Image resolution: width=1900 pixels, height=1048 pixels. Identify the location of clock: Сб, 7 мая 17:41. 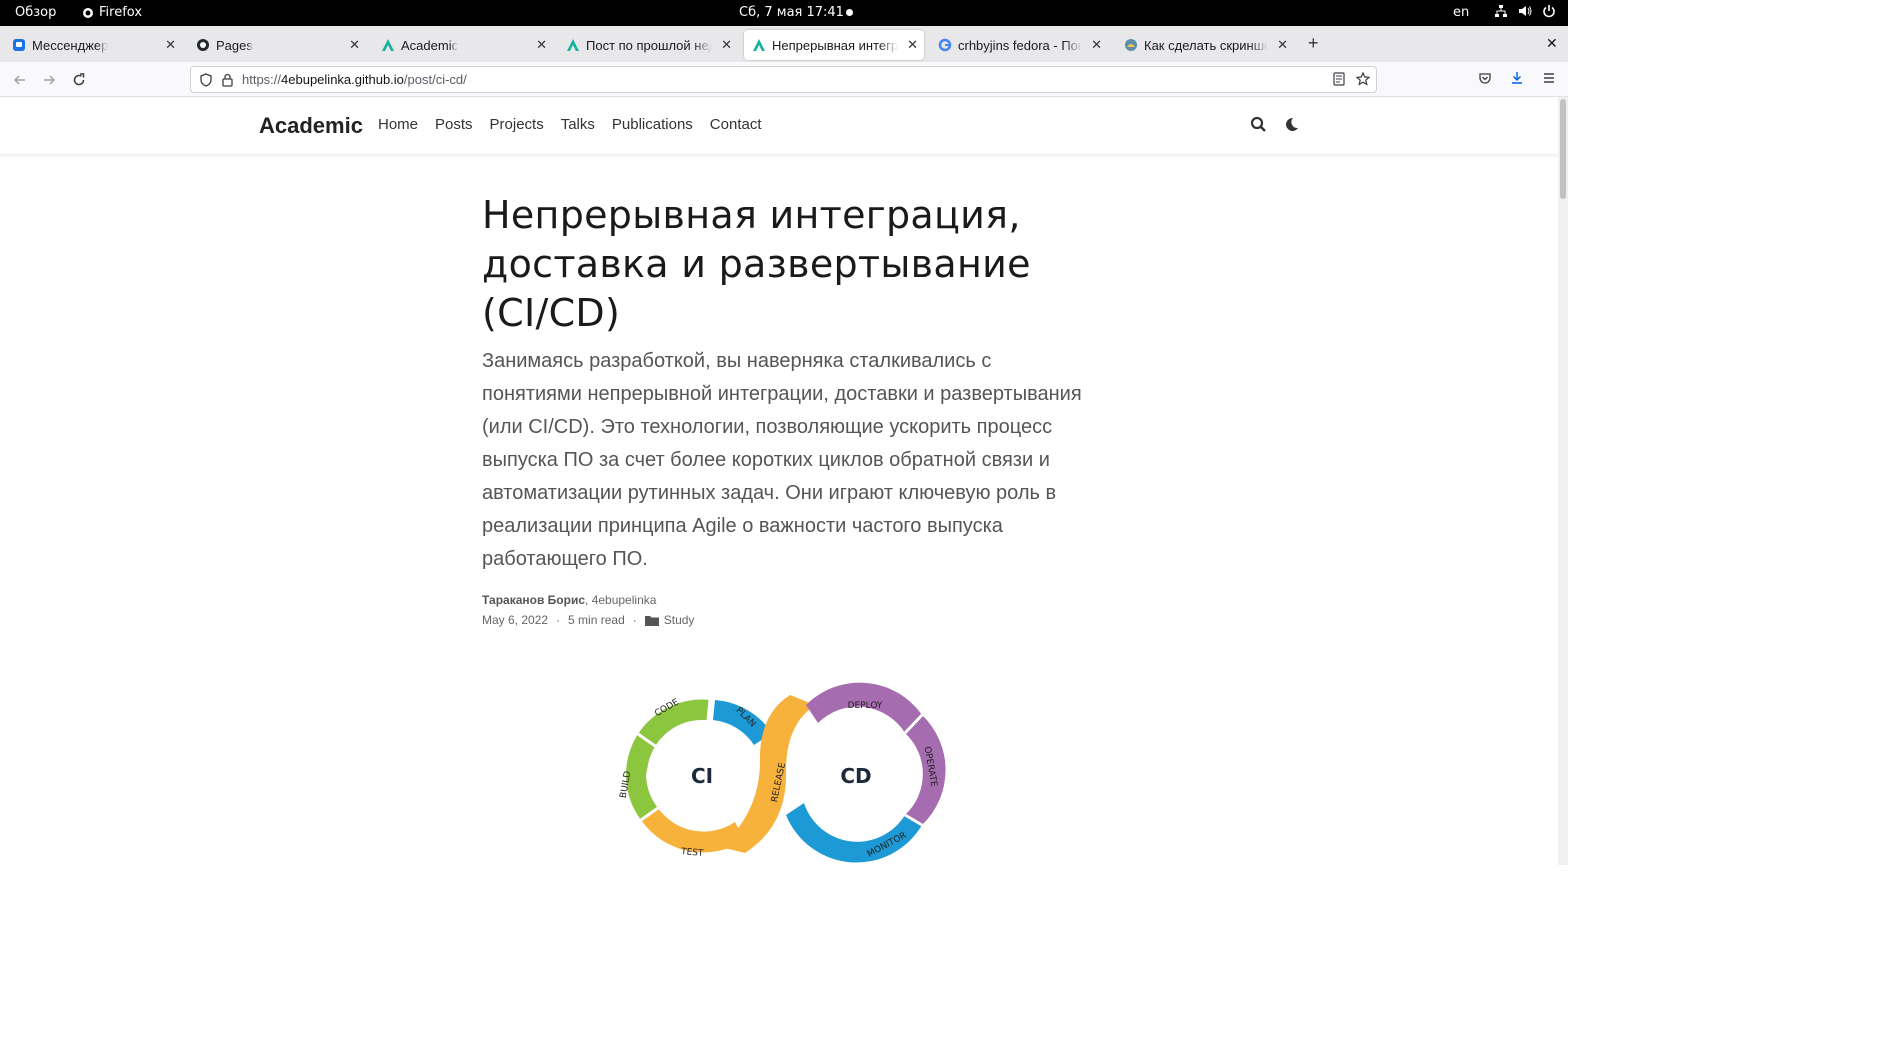
(791, 12).